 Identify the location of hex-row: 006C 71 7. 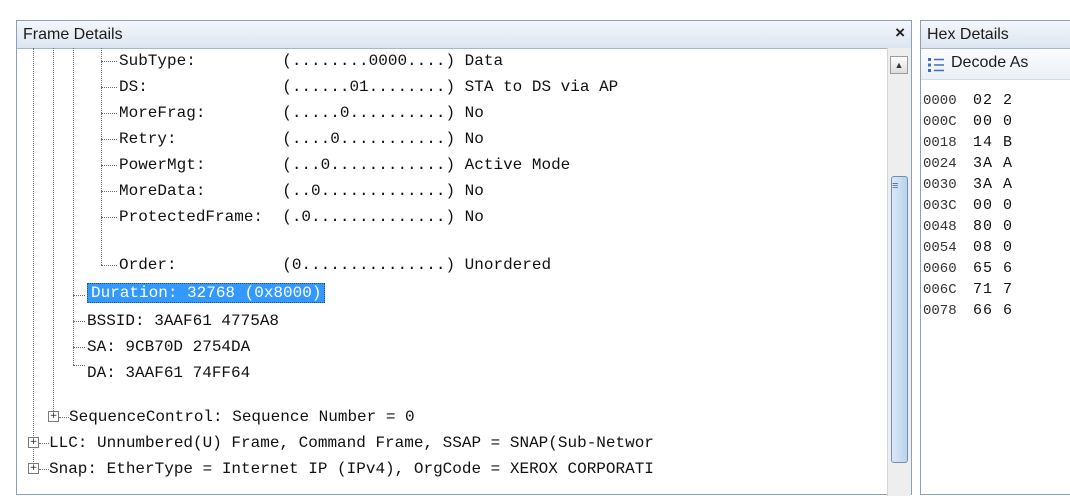
(968, 290).